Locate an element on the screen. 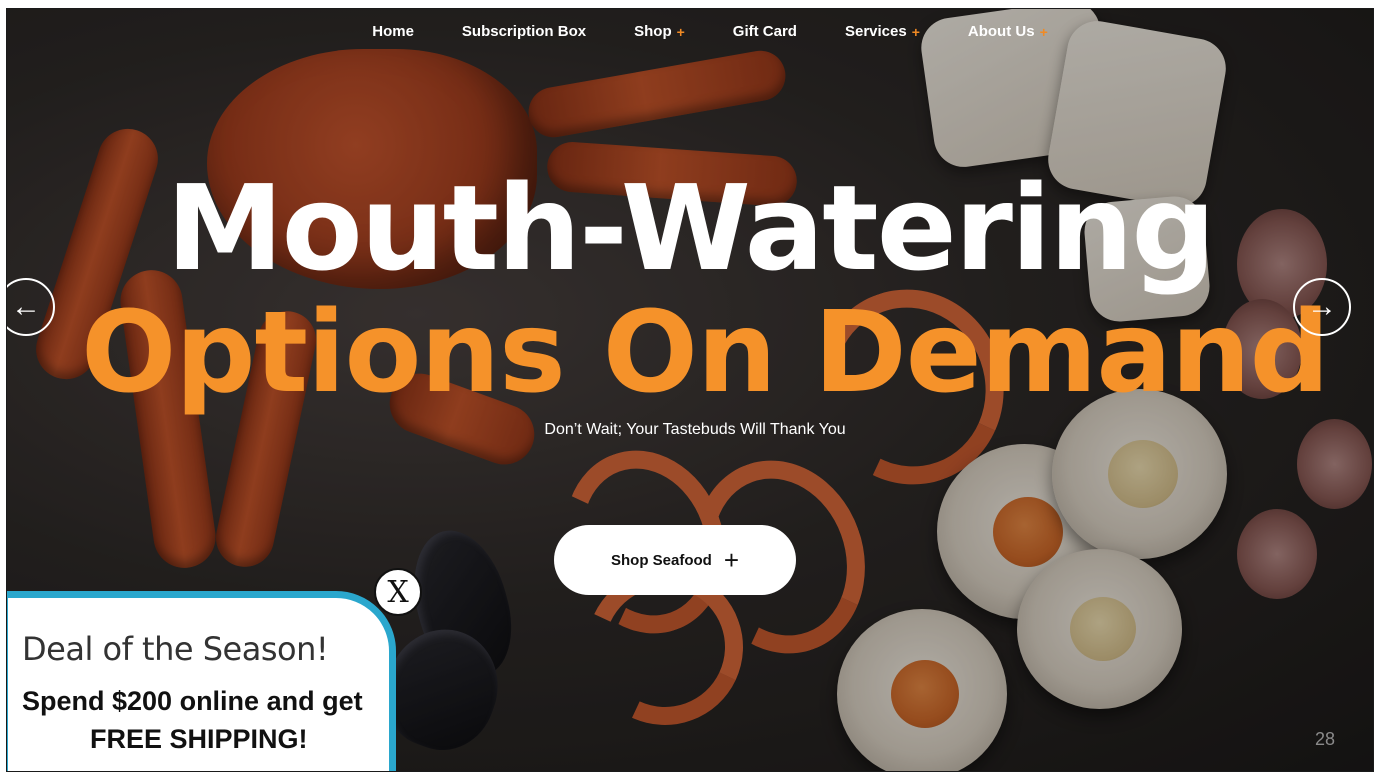  shop-seafood-button: Shop Seafood + is located at coordinates (675, 560).